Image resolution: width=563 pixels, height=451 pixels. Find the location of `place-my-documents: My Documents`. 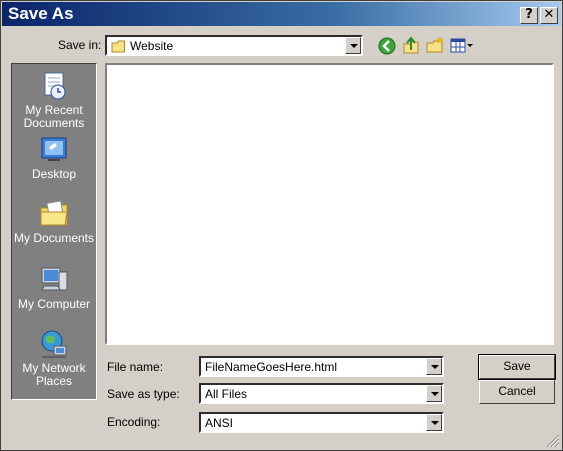

place-my-documents: My Documents is located at coordinates (54, 221).